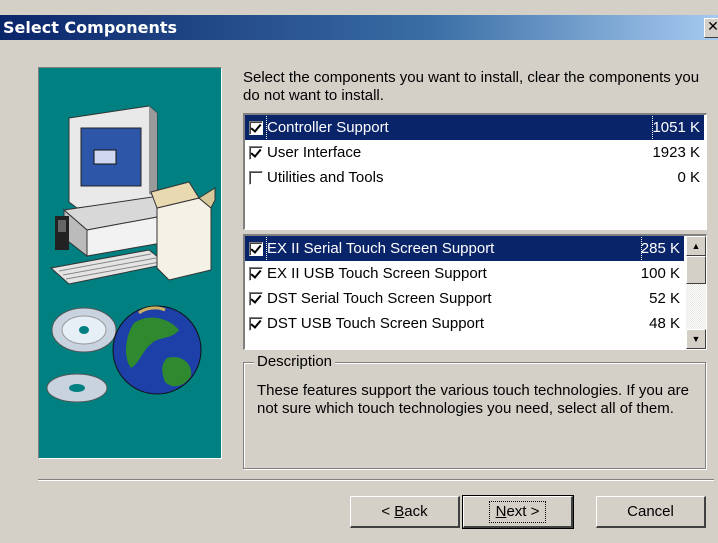 This screenshot has height=543, width=718. Describe the element at coordinates (501, 511) in the screenshot. I see `next-mnemonic: N` at that location.